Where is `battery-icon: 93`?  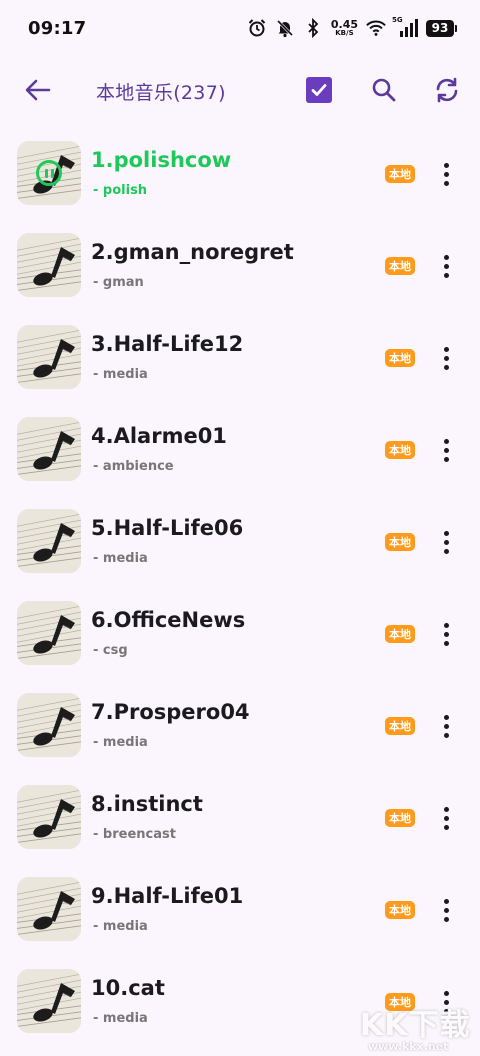
battery-icon: 93 is located at coordinates (441, 28).